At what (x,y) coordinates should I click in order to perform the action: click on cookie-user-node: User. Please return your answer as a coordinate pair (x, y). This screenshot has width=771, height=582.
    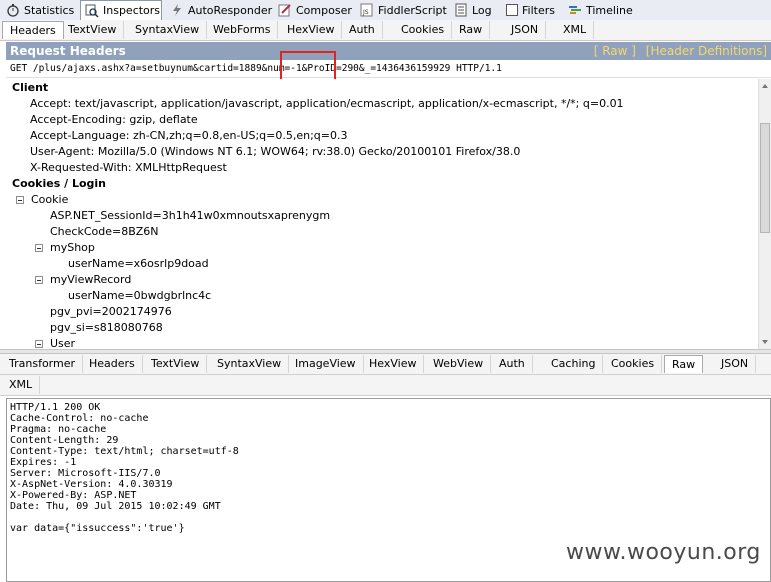
    Looking at the image, I should click on (62, 342).